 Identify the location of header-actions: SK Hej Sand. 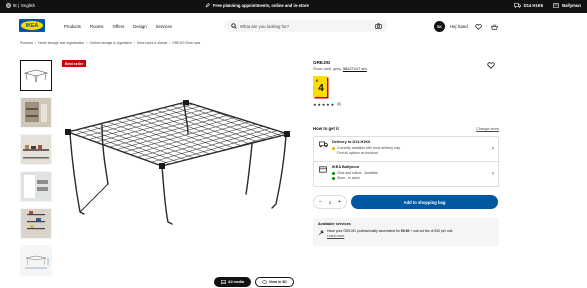
(467, 26).